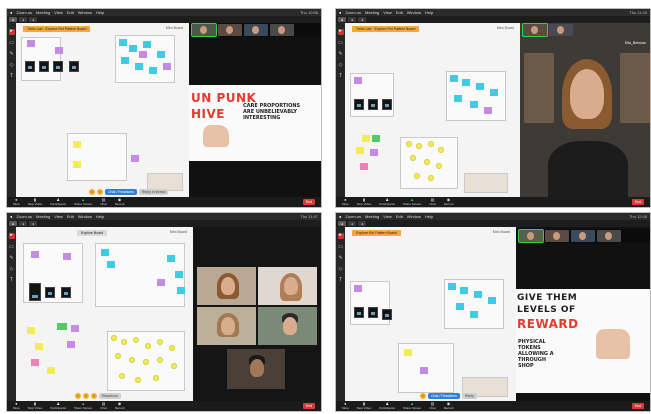 The width and height of the screenshot is (651, 414). Describe the element at coordinates (501, 232) in the screenshot. I see `board-zoom: Miro Board` at that location.